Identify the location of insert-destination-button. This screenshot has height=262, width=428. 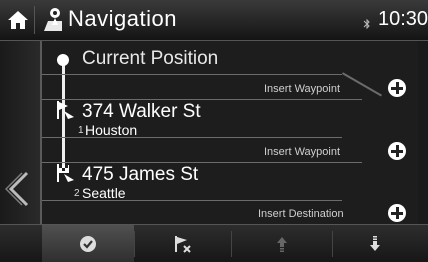
(397, 209).